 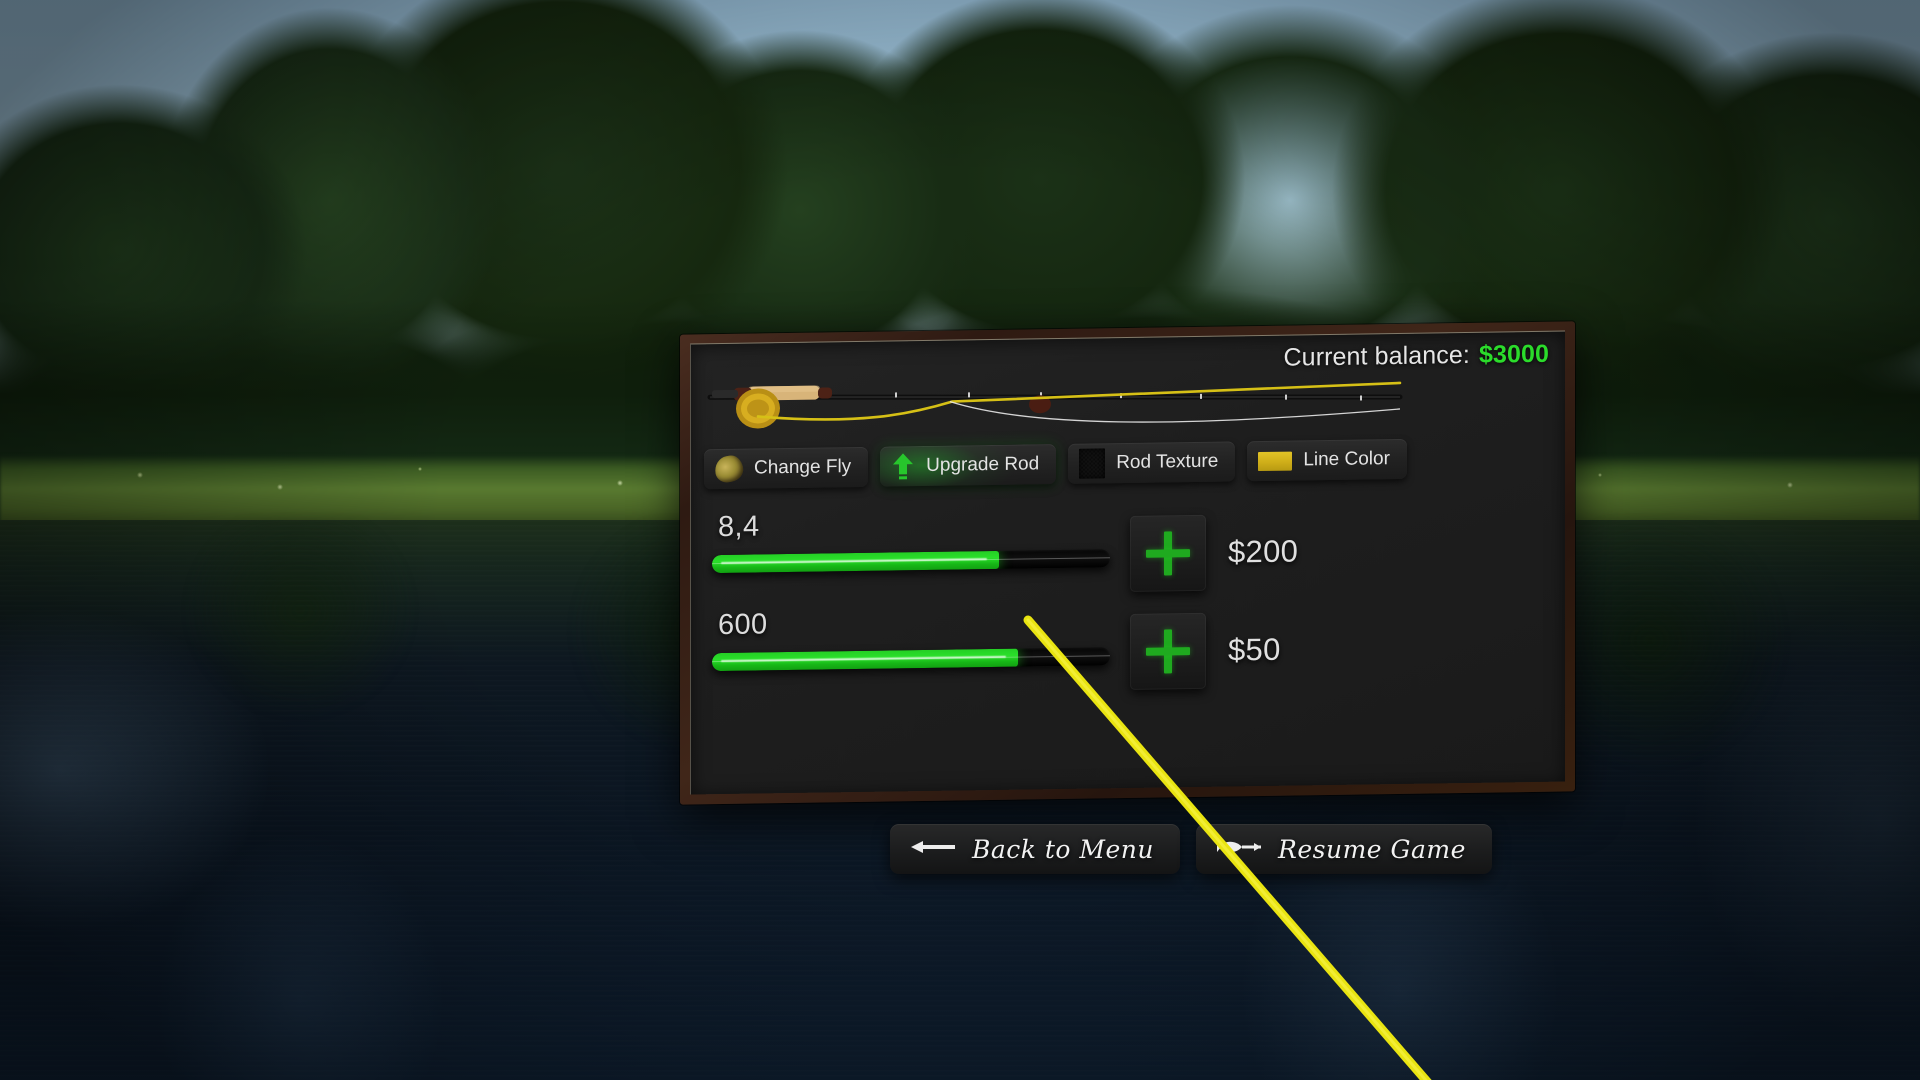 I want to click on purchase-column: $200 $50, so click(x=1214, y=601).